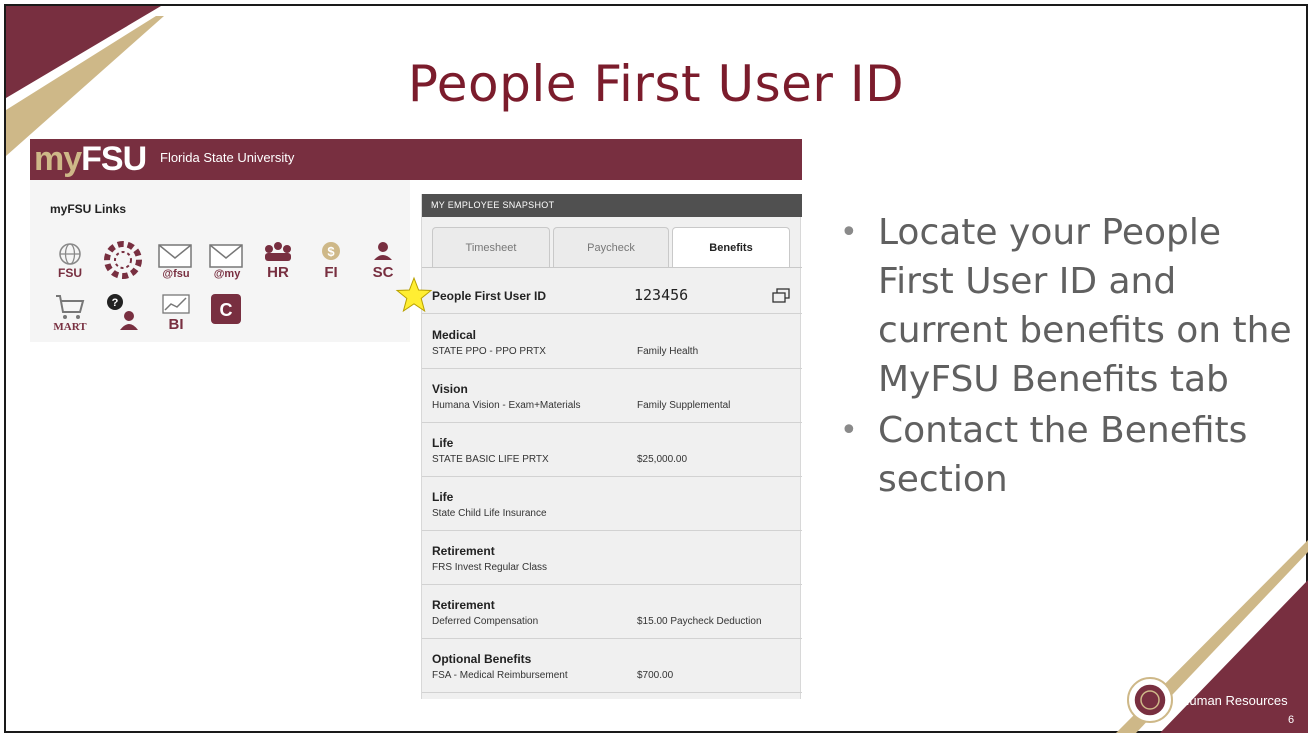 The height and width of the screenshot is (737, 1312). Describe the element at coordinates (781, 296) in the screenshot. I see `popout-icon` at that location.